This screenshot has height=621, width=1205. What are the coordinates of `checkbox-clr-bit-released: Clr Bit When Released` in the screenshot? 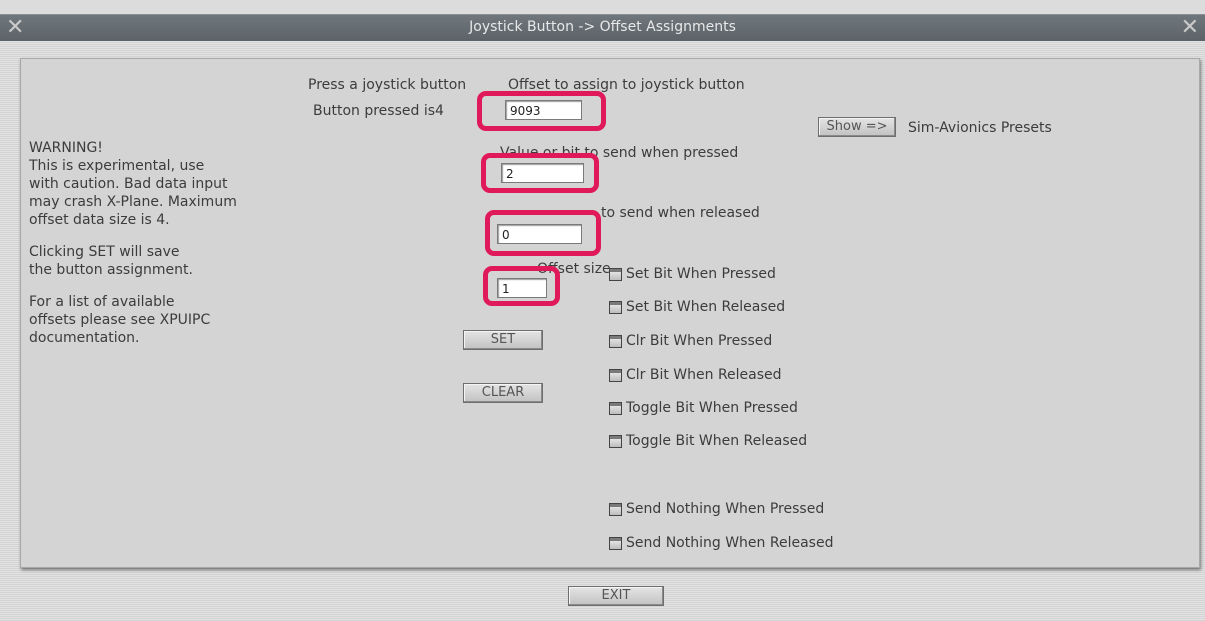 It's located at (695, 375).